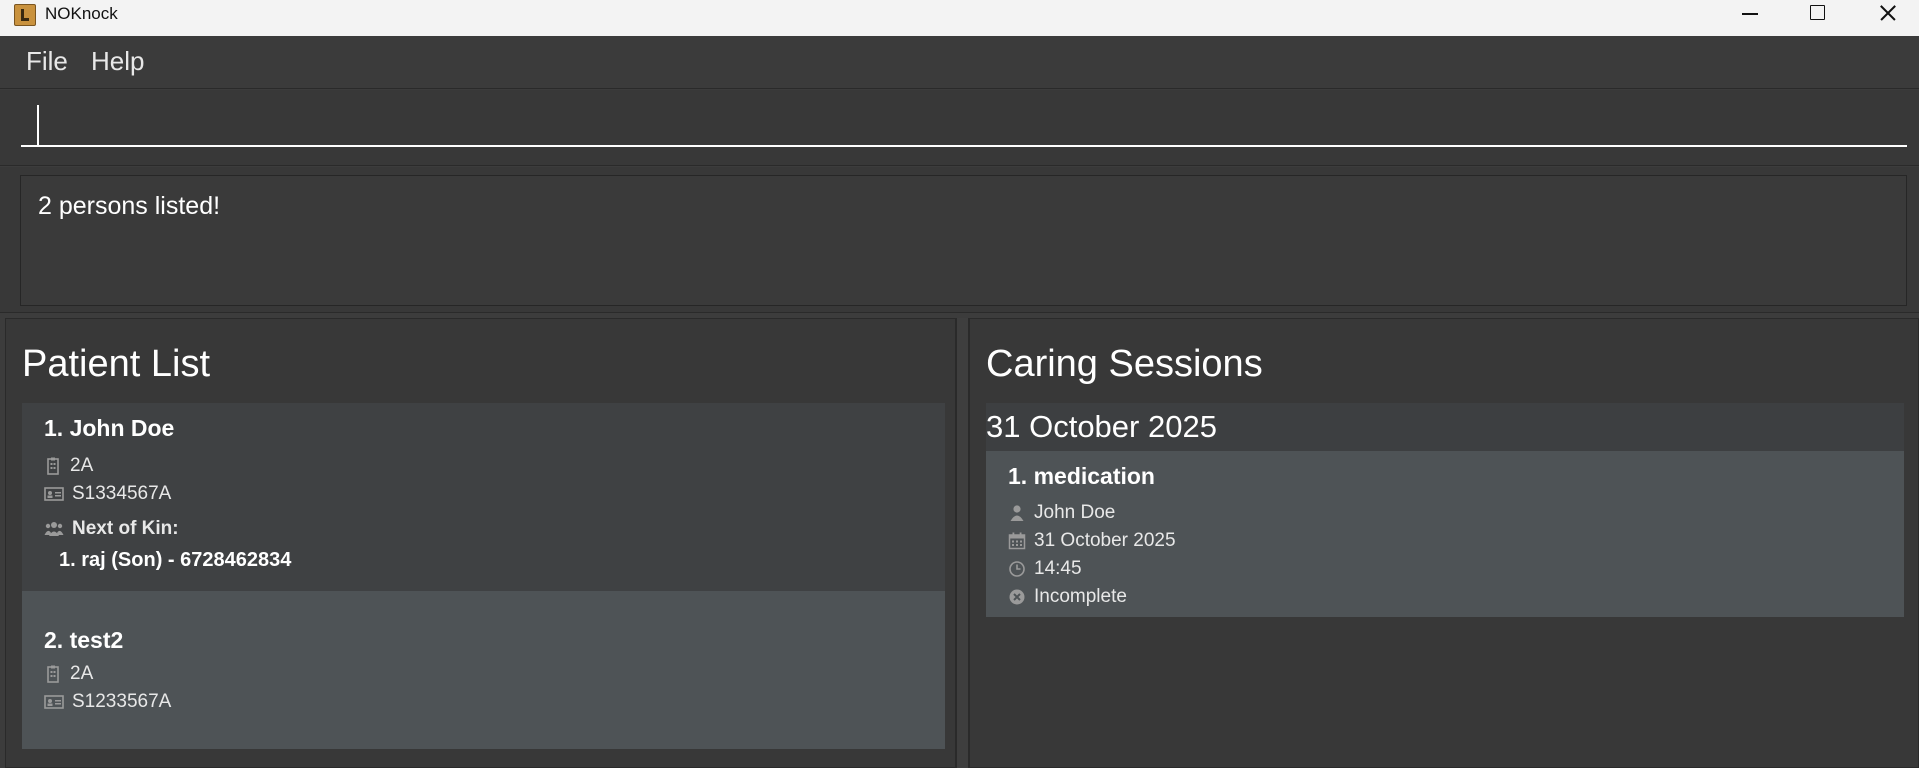 The height and width of the screenshot is (768, 1919). I want to click on session-patient-line: John Doe, so click(1061, 513).